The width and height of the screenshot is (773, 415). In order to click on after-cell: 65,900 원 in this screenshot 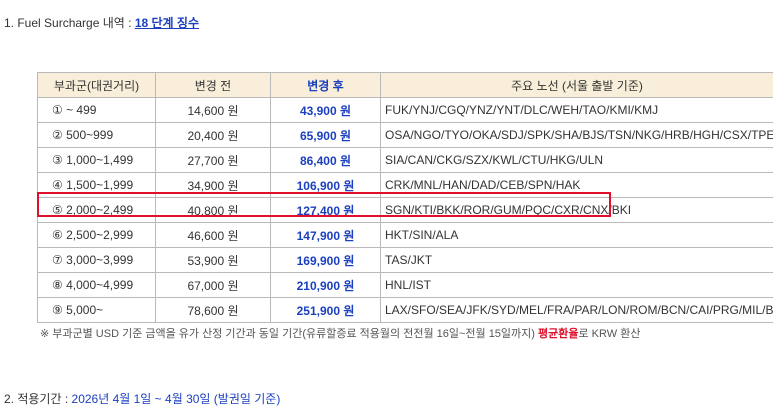, I will do `click(325, 135)`.